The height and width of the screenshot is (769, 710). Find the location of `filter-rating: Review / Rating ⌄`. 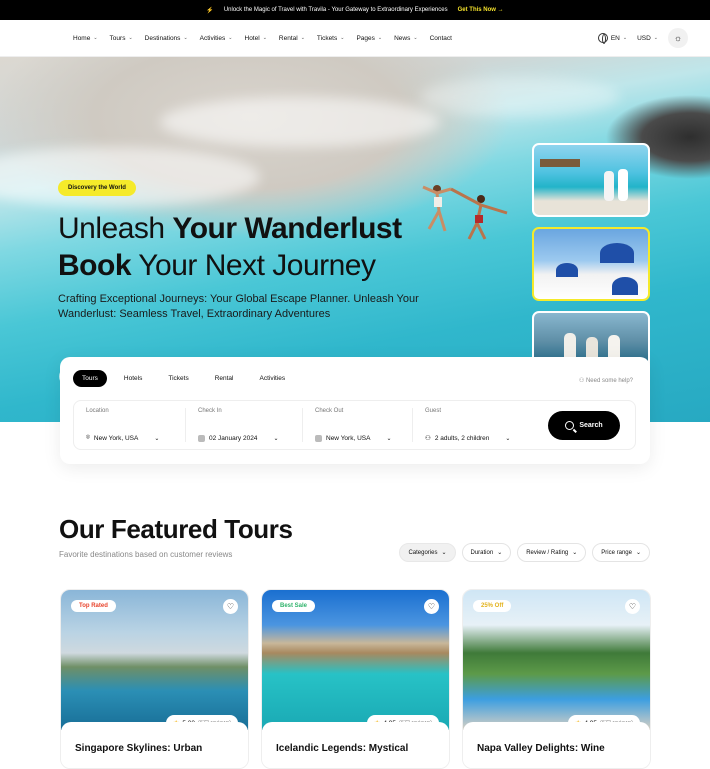

filter-rating: Review / Rating ⌄ is located at coordinates (552, 552).